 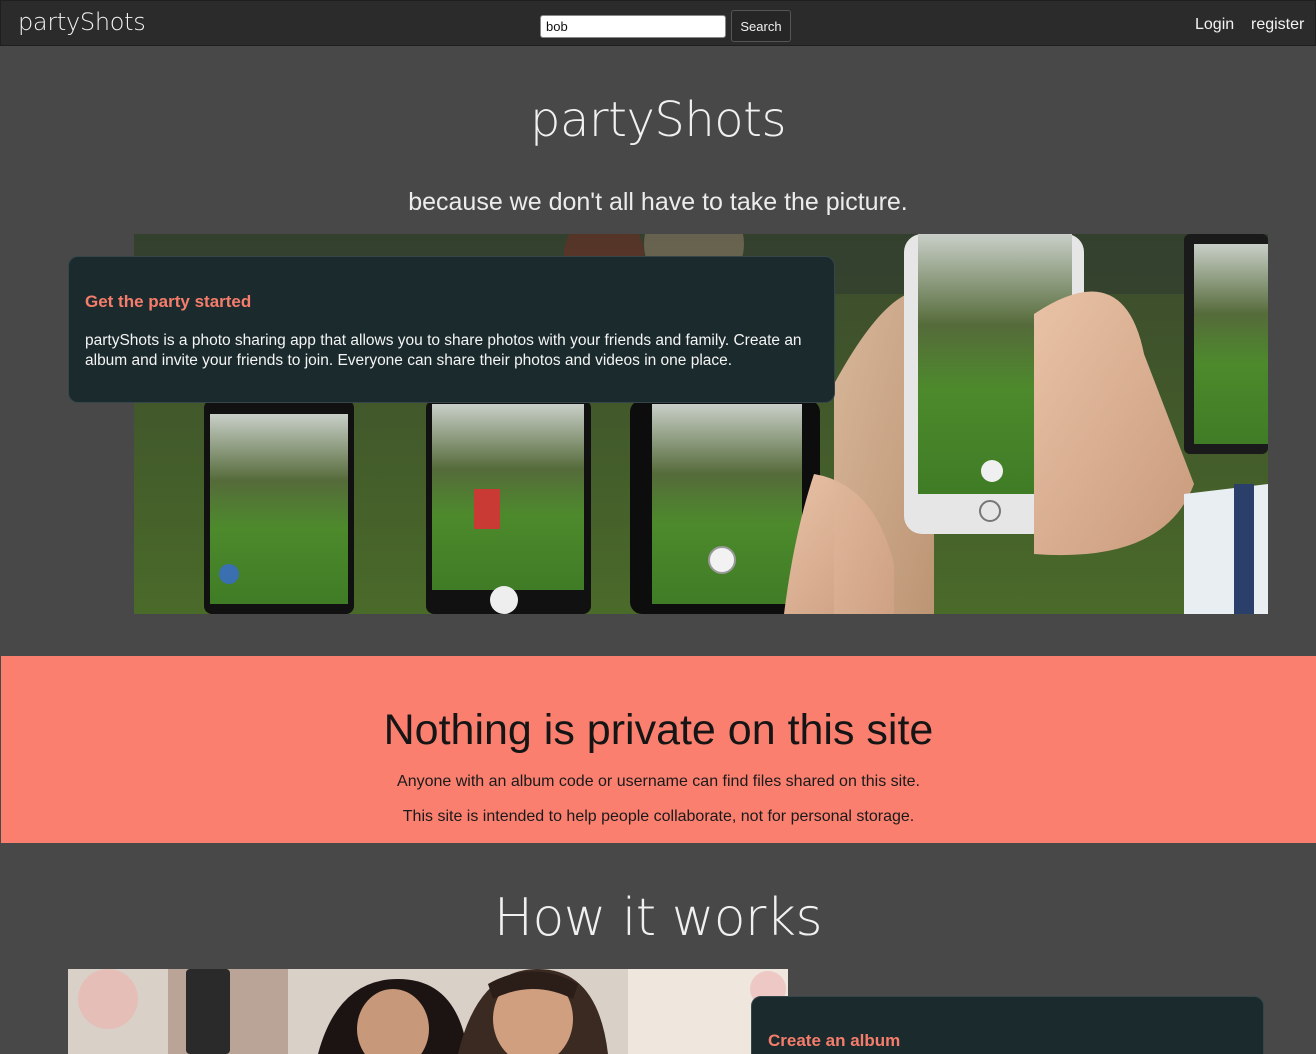 I want to click on step-card-create-album: Create an album, so click(x=1007, y=1025).